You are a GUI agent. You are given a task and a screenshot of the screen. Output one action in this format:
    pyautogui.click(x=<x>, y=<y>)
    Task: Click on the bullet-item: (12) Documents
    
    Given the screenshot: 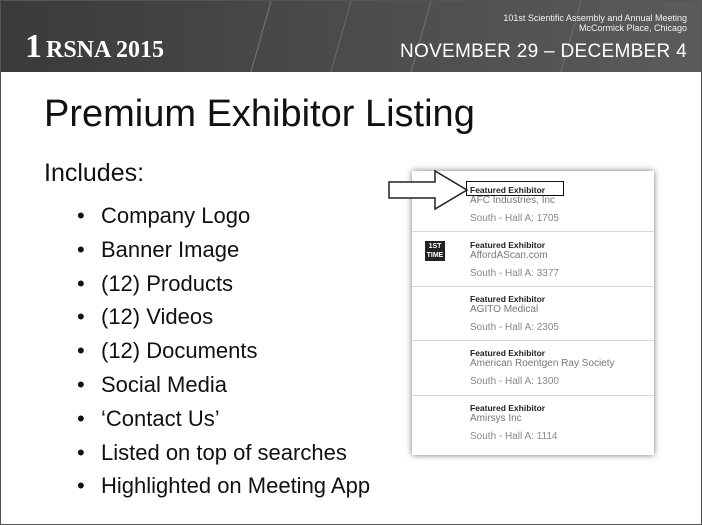 What is the action you would take?
    pyautogui.click(x=223, y=351)
    